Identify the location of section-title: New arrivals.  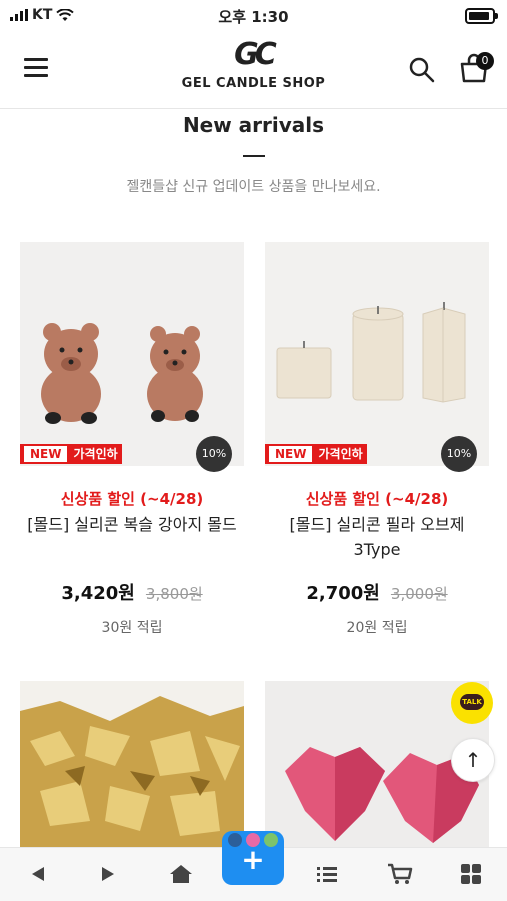
(253, 125).